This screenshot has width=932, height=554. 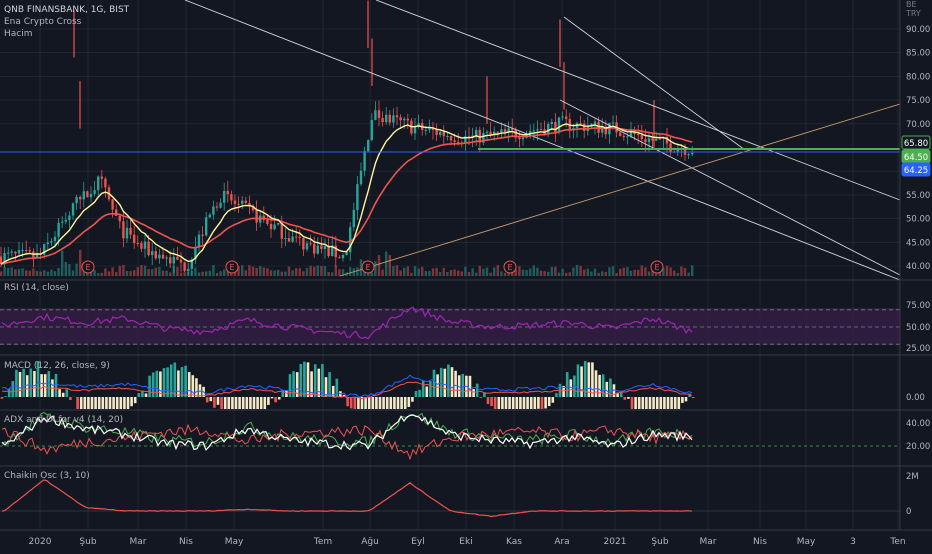 I want to click on rsi-pane, so click(x=450, y=326).